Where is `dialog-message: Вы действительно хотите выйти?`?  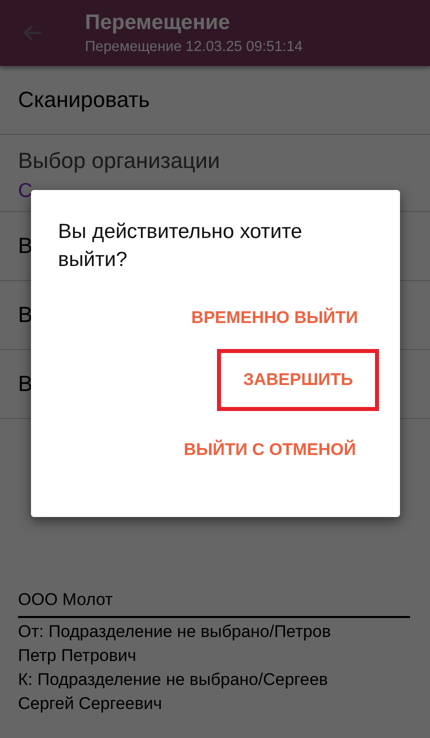 dialog-message: Вы действительно хотите выйти? is located at coordinates (181, 246).